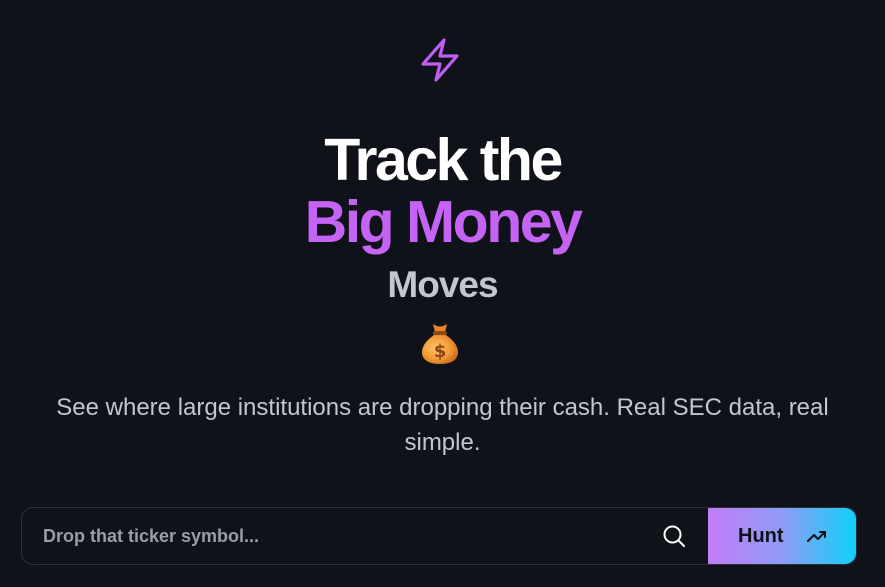 This screenshot has width=885, height=587. I want to click on hero-title-line-2: Big Money, so click(443, 222).